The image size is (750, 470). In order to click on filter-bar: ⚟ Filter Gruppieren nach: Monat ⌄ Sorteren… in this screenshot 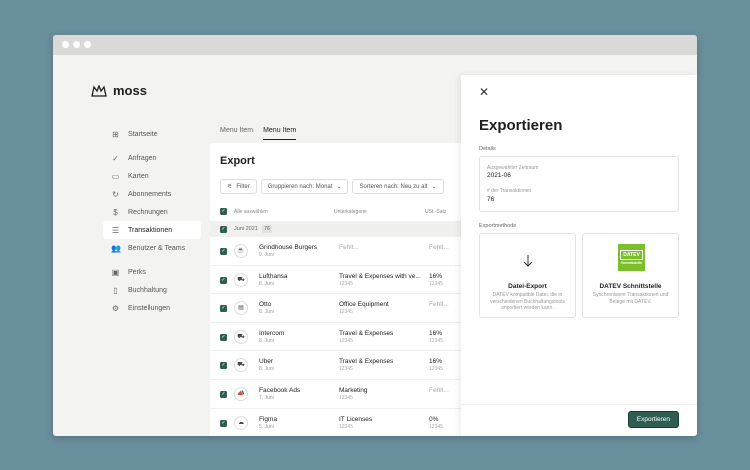, I will do `click(332, 186)`.